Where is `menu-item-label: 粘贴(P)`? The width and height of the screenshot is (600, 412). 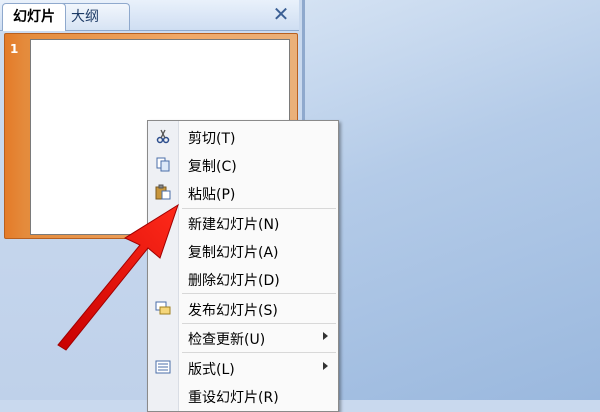
menu-item-label: 粘贴(P) is located at coordinates (212, 195).